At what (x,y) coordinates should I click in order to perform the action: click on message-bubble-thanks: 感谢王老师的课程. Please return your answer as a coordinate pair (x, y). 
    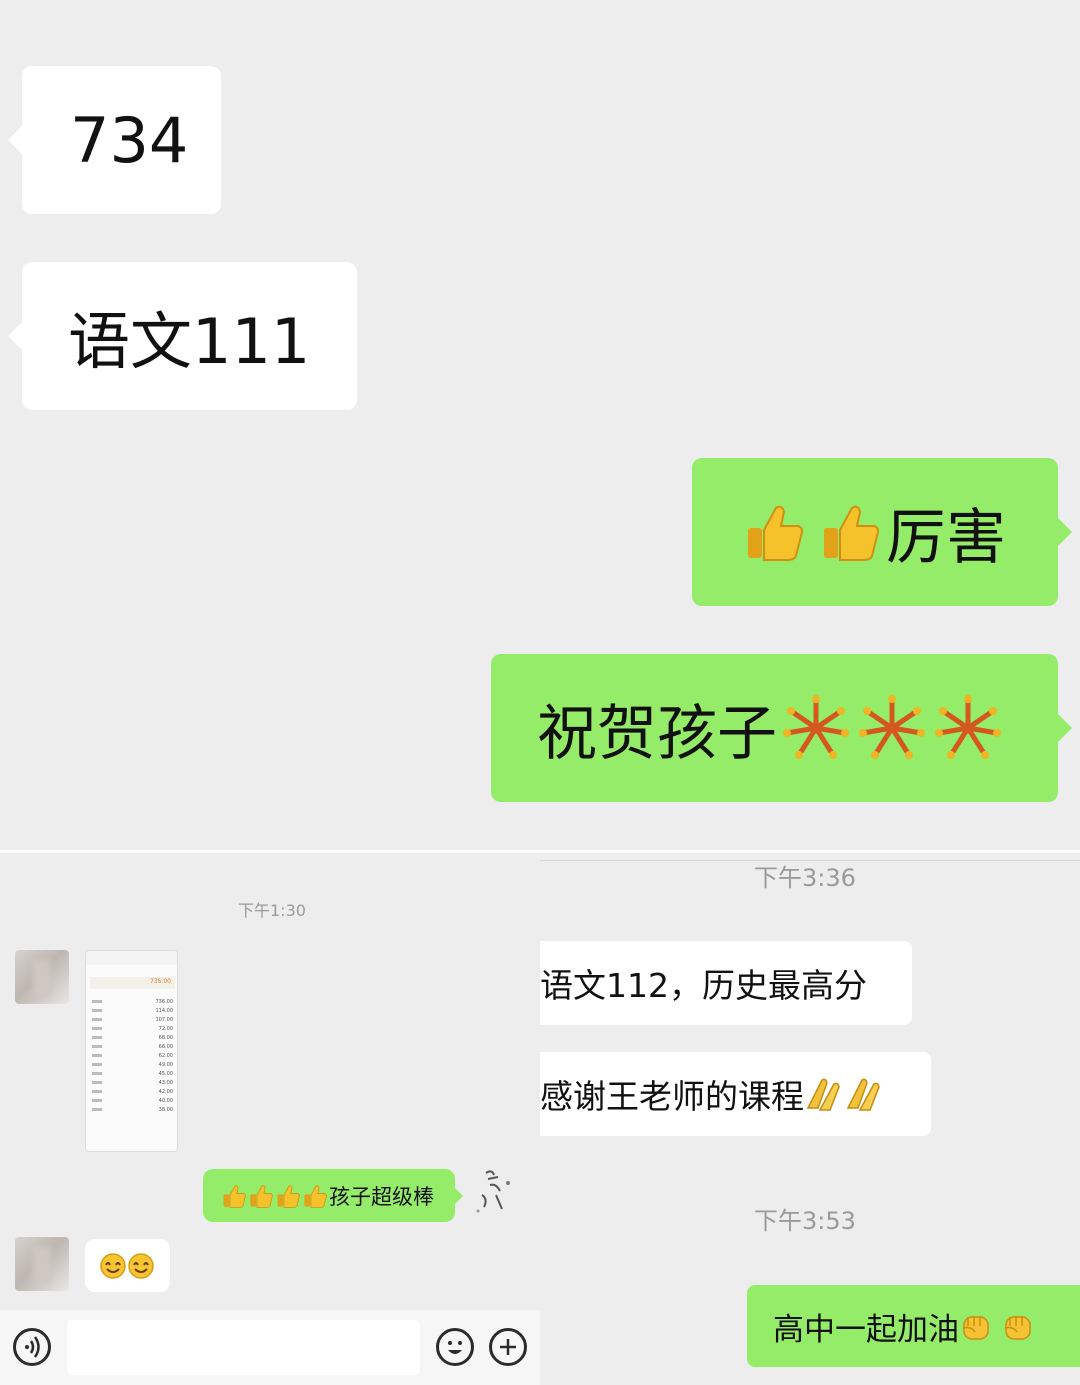
    Looking at the image, I should click on (735, 1094).